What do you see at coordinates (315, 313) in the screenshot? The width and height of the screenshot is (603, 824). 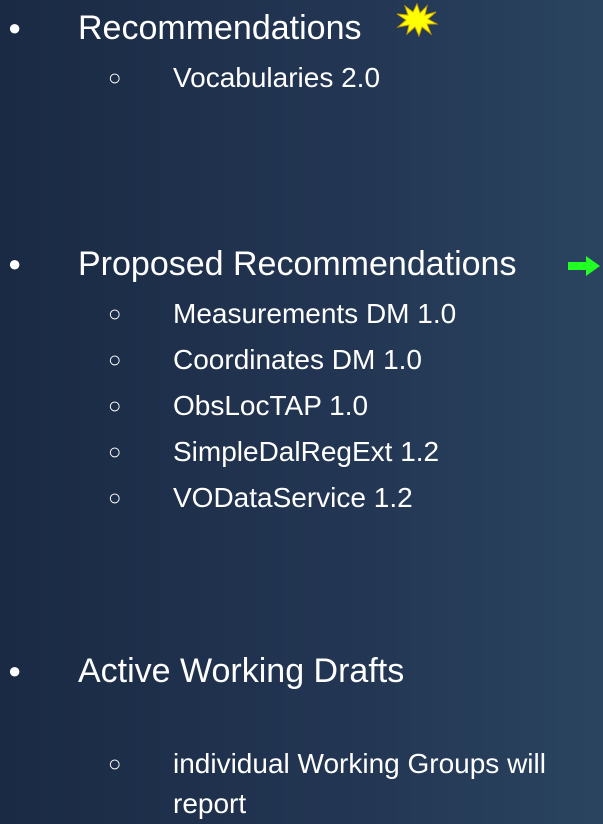 I see `list-item-label: Measurements DM 1.0` at bounding box center [315, 313].